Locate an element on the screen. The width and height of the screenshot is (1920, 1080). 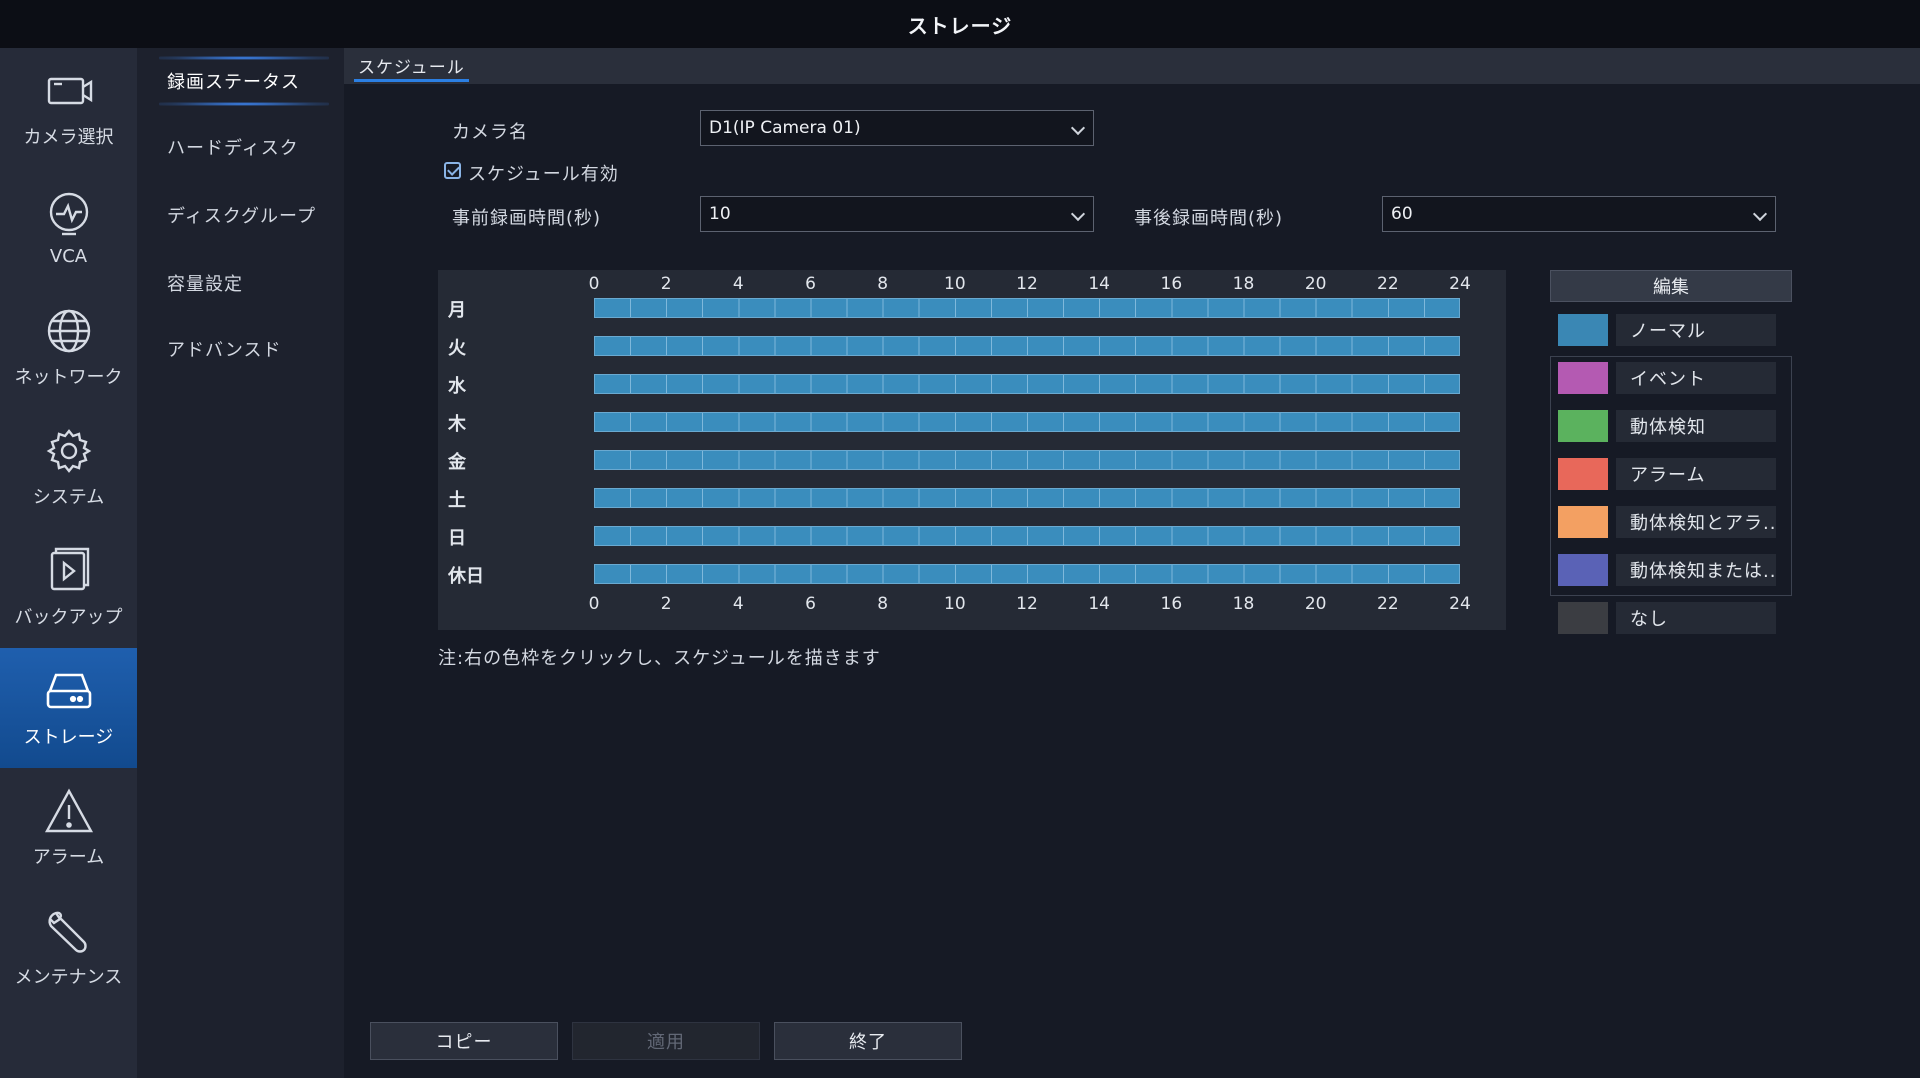
legend-item: アラーム is located at coordinates (1671, 474).